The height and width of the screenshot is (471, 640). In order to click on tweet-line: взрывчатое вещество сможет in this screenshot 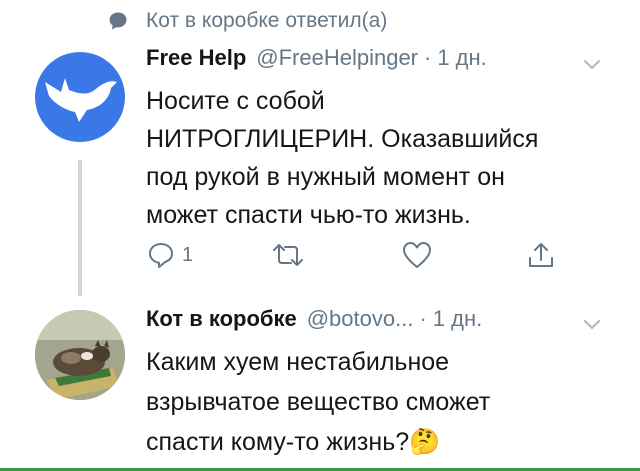, I will do `click(318, 402)`.